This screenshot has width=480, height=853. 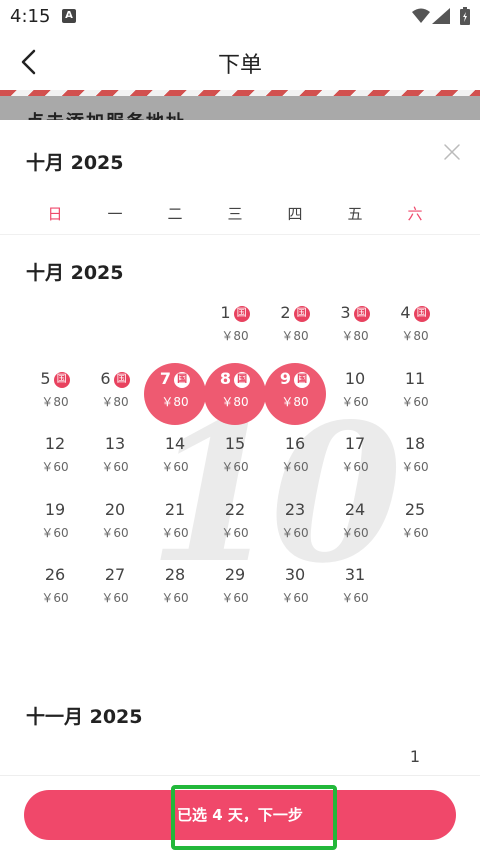 I want to click on status-bar: 4:15 A, so click(x=240, y=17).